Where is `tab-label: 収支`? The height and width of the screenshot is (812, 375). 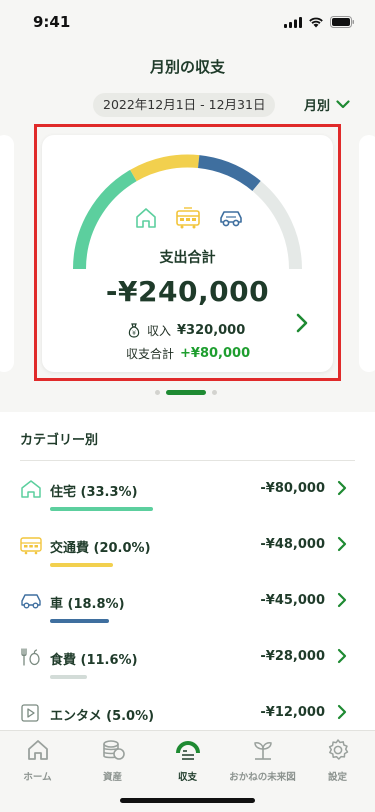
tab-label: 収支 is located at coordinates (187, 777).